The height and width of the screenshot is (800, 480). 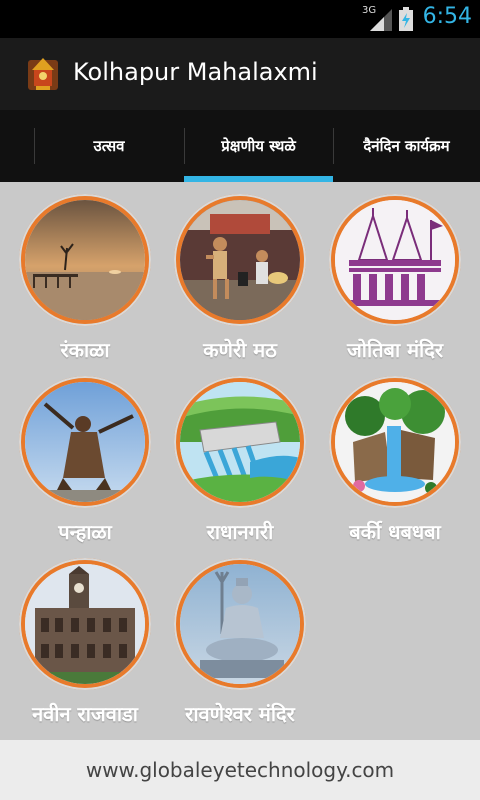 I want to click on place-item-ravaneshwar-temple: रावणेश्वर मंदिर, so click(x=240, y=643).